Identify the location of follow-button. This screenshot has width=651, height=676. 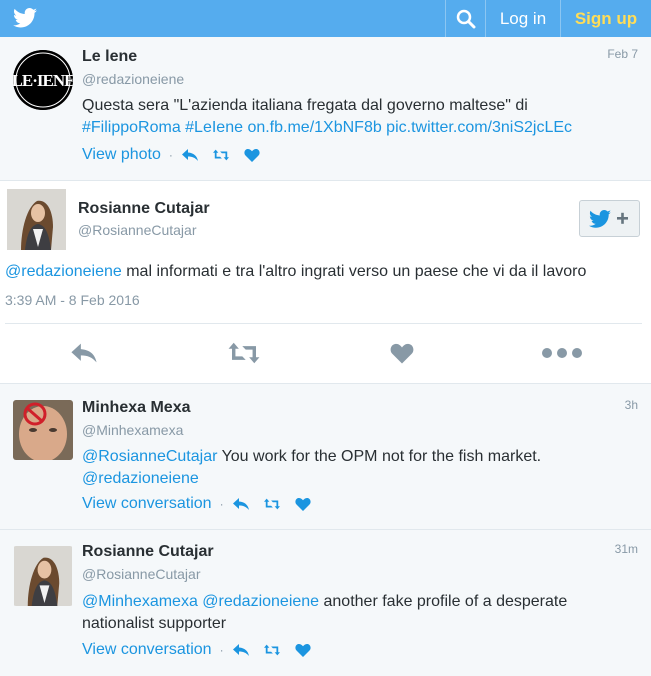
(609, 218).